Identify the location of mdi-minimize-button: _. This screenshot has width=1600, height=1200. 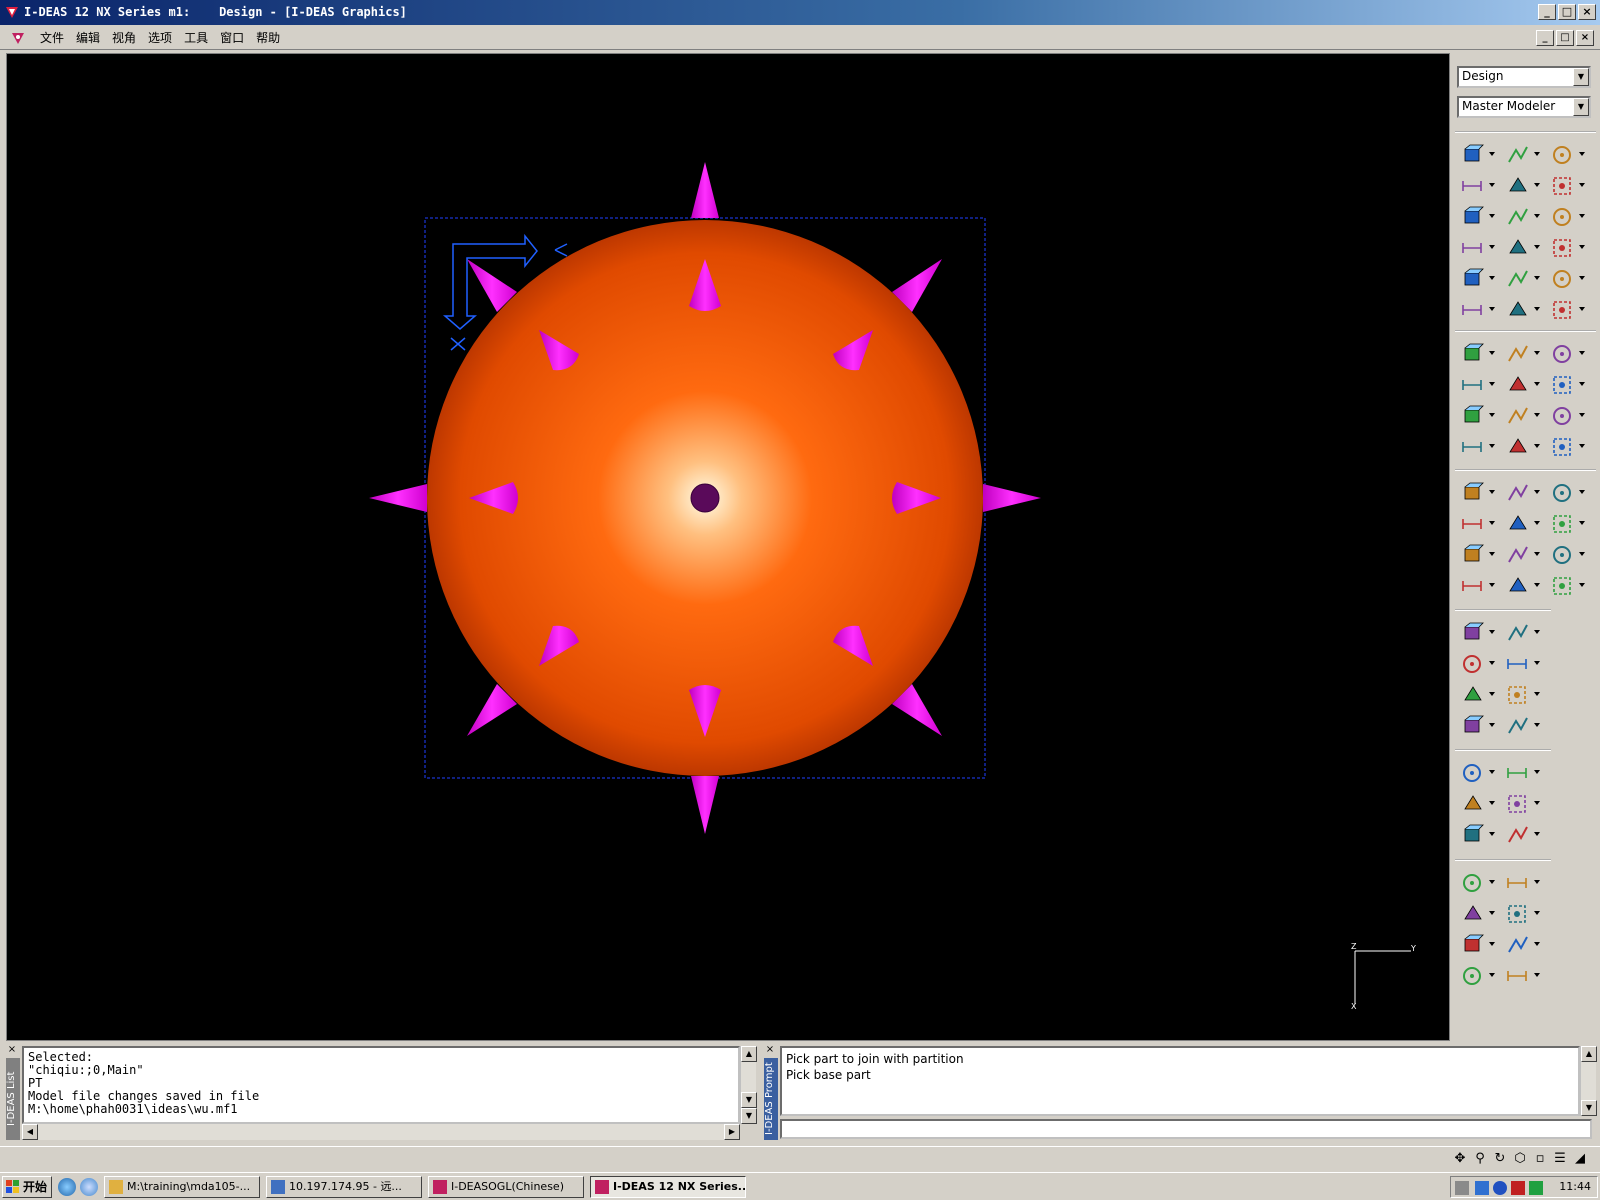
(1545, 38).